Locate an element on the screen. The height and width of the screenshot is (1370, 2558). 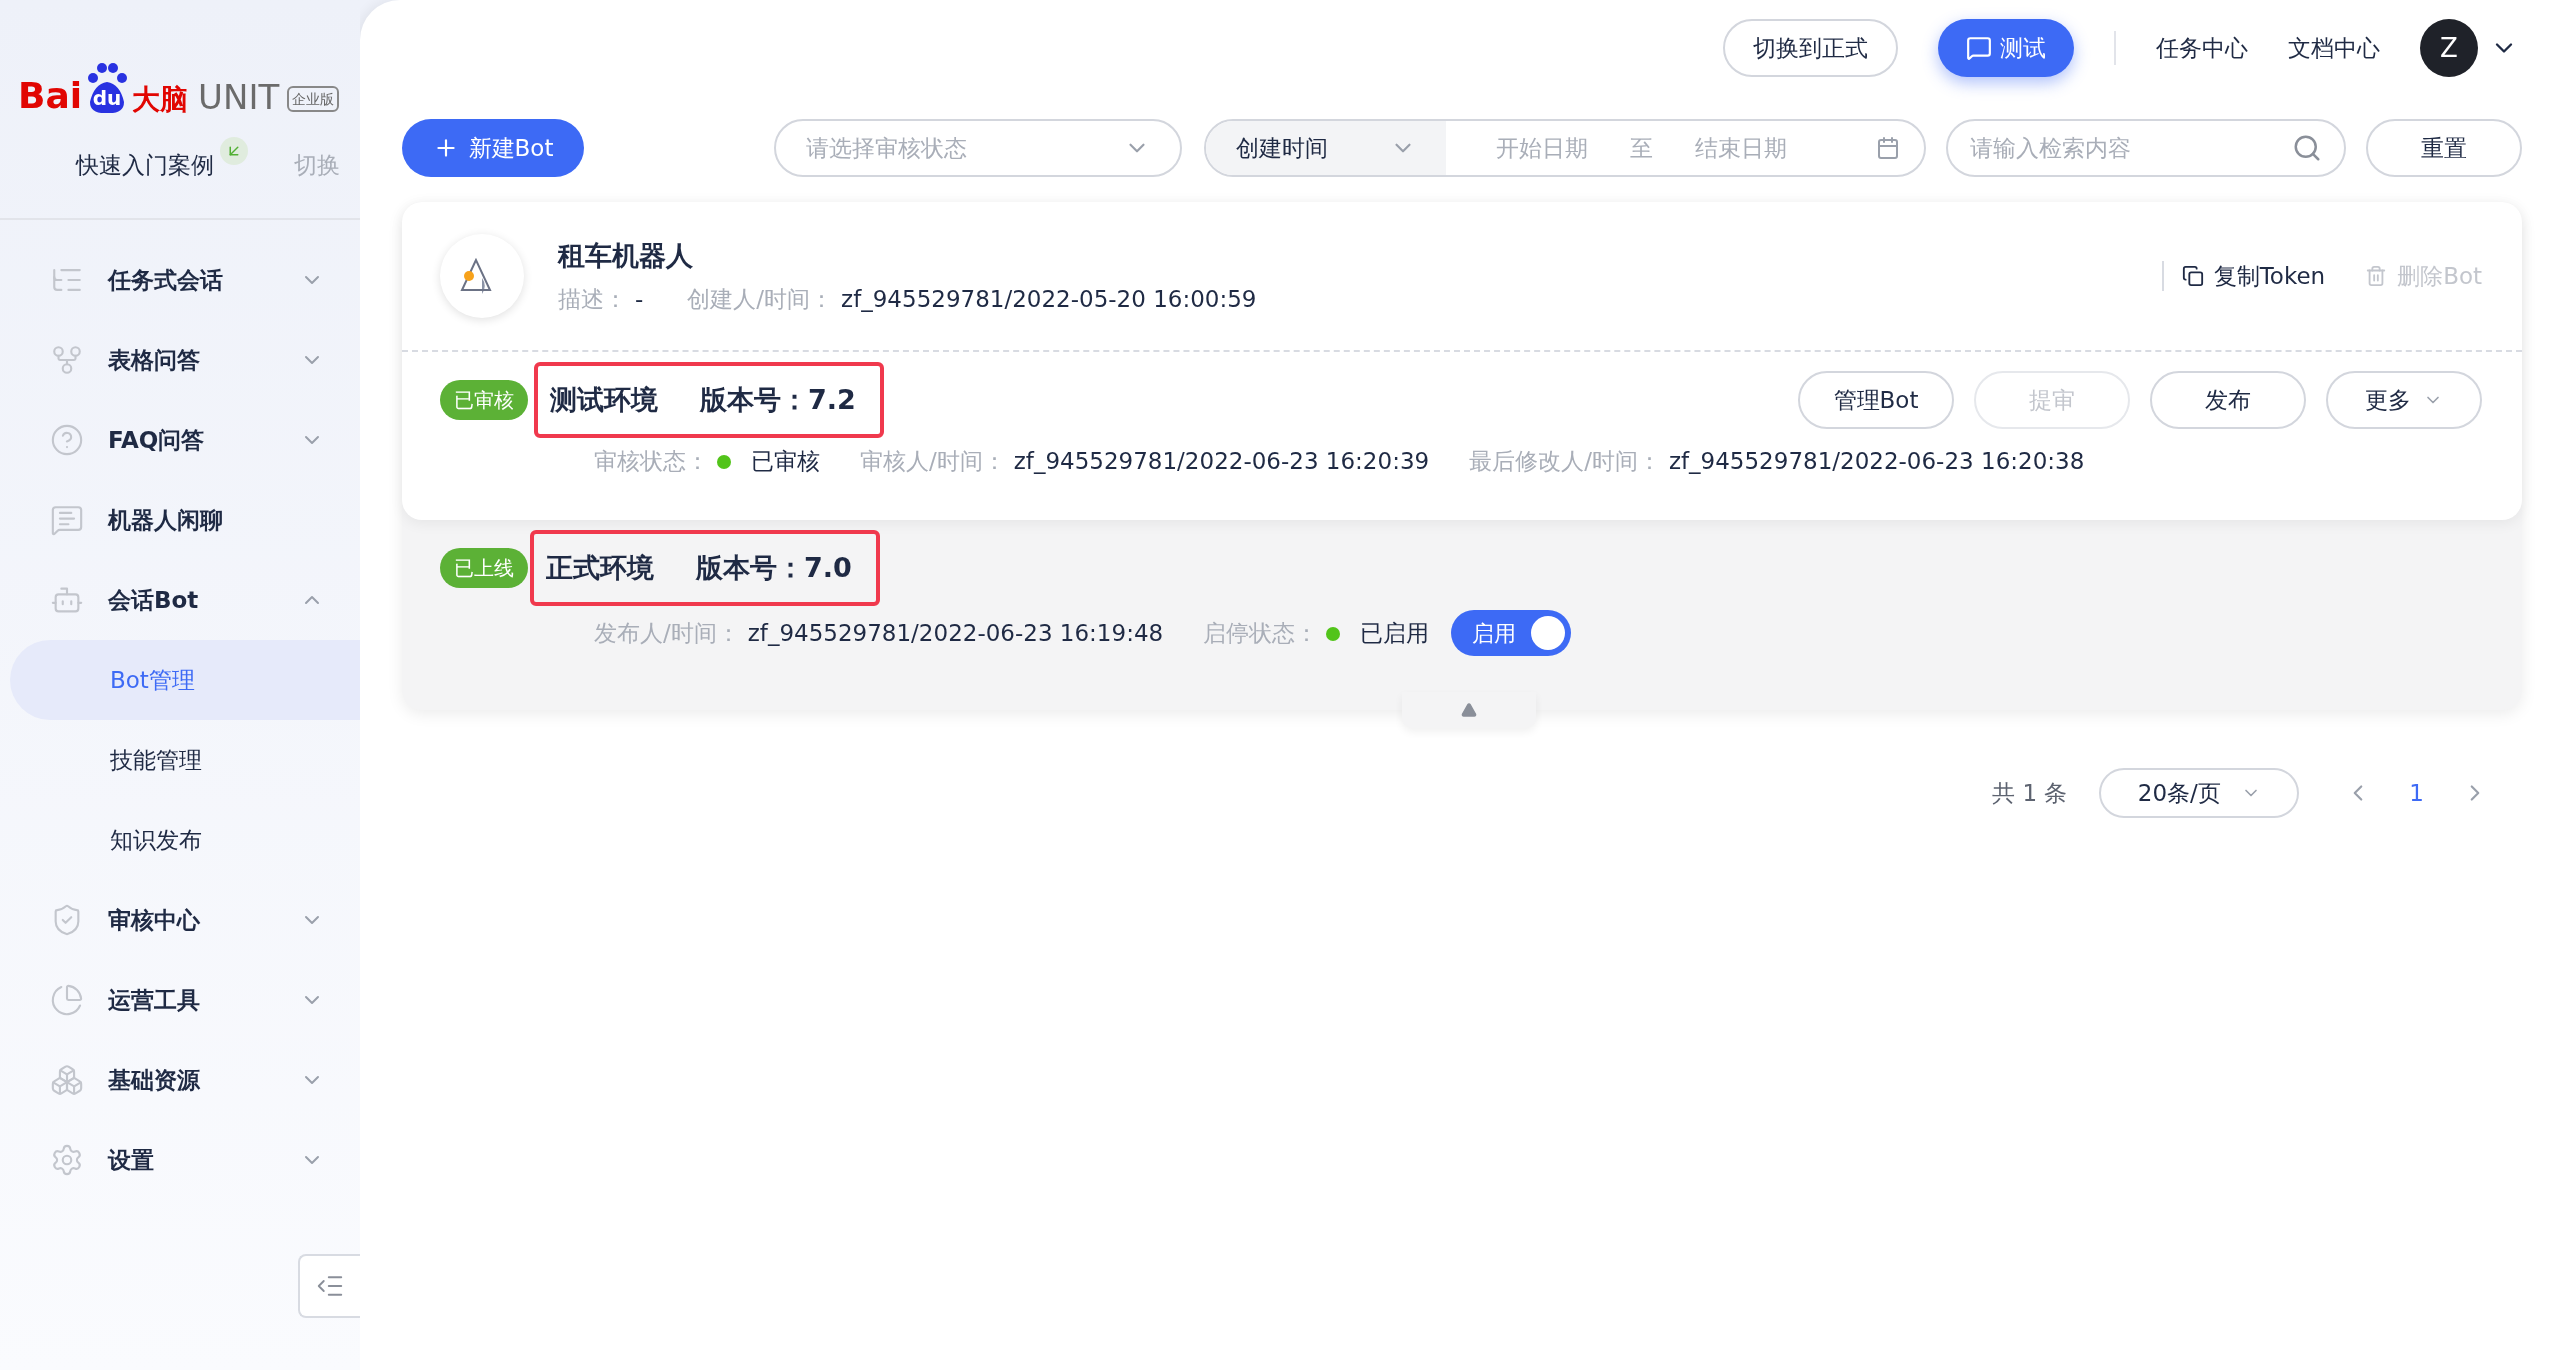
search-icon is located at coordinates (2307, 148).